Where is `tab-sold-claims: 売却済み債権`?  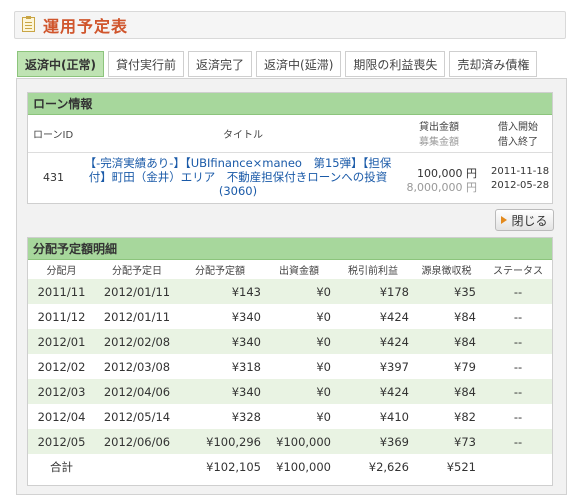
tab-sold-claims: 売却済み債権 is located at coordinates (493, 64).